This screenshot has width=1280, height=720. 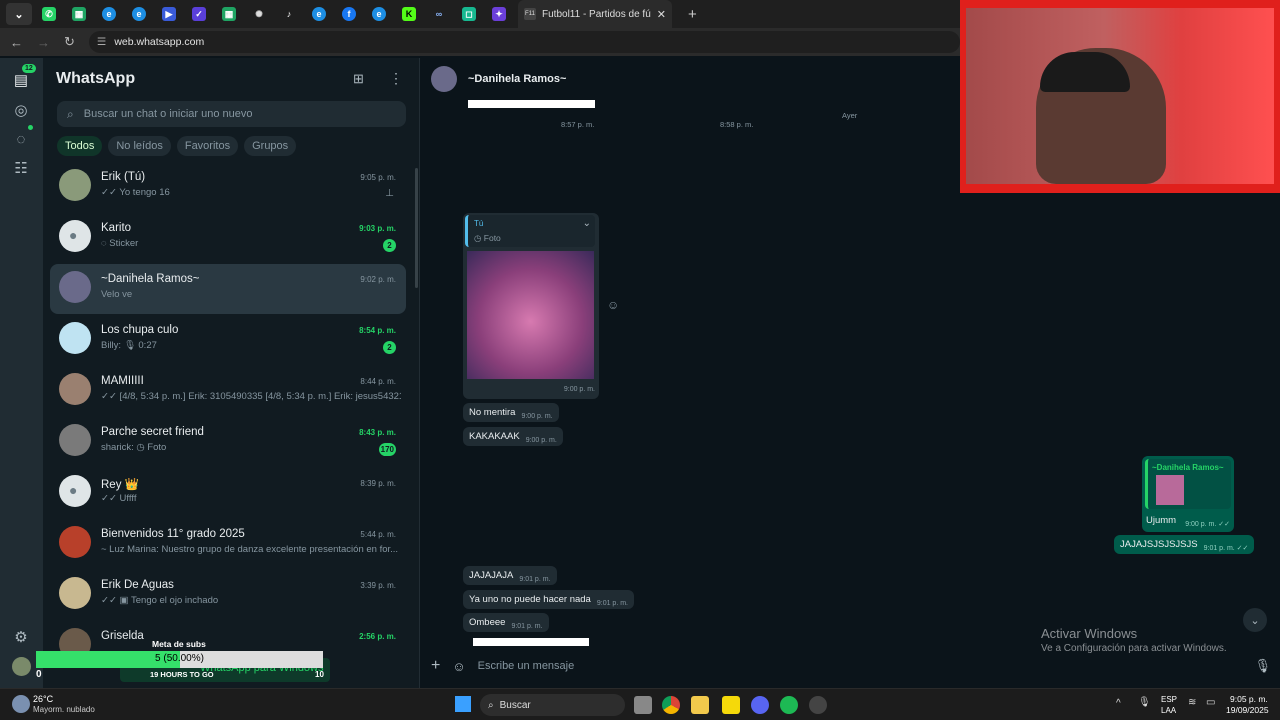 I want to click on photo-thumbnail, so click(x=530, y=315).